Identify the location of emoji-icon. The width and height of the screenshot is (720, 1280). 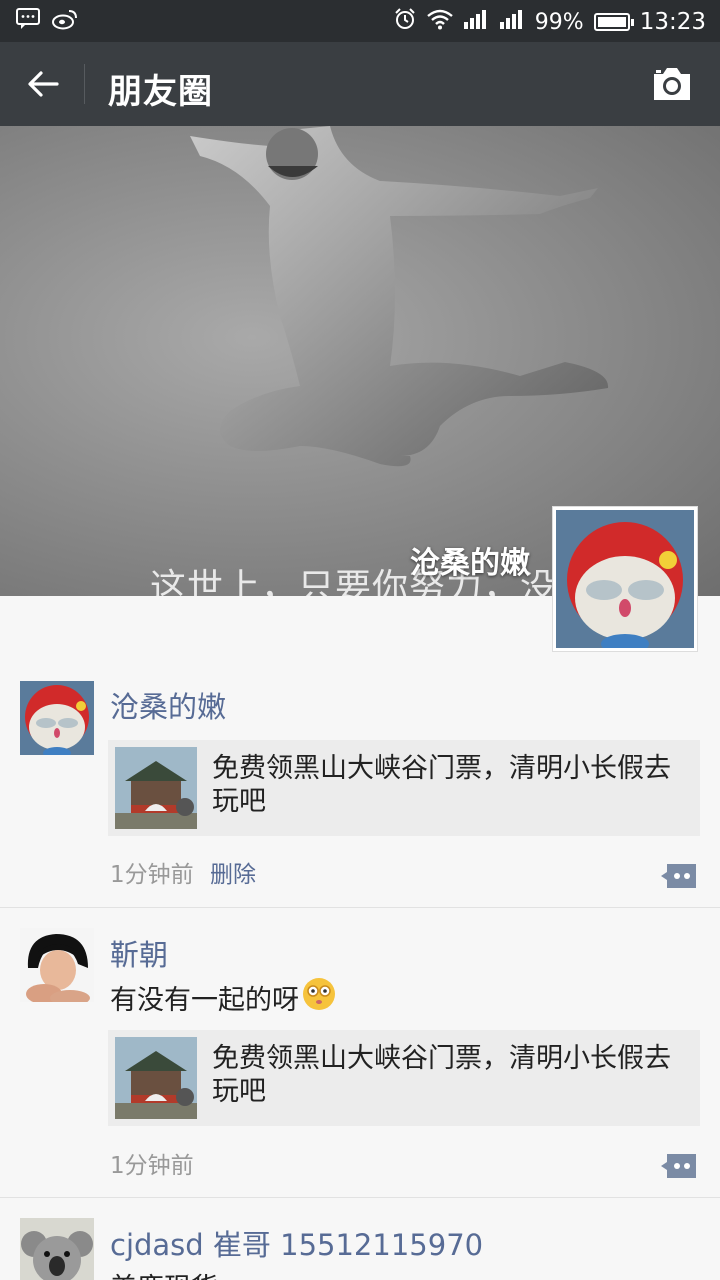
(319, 997).